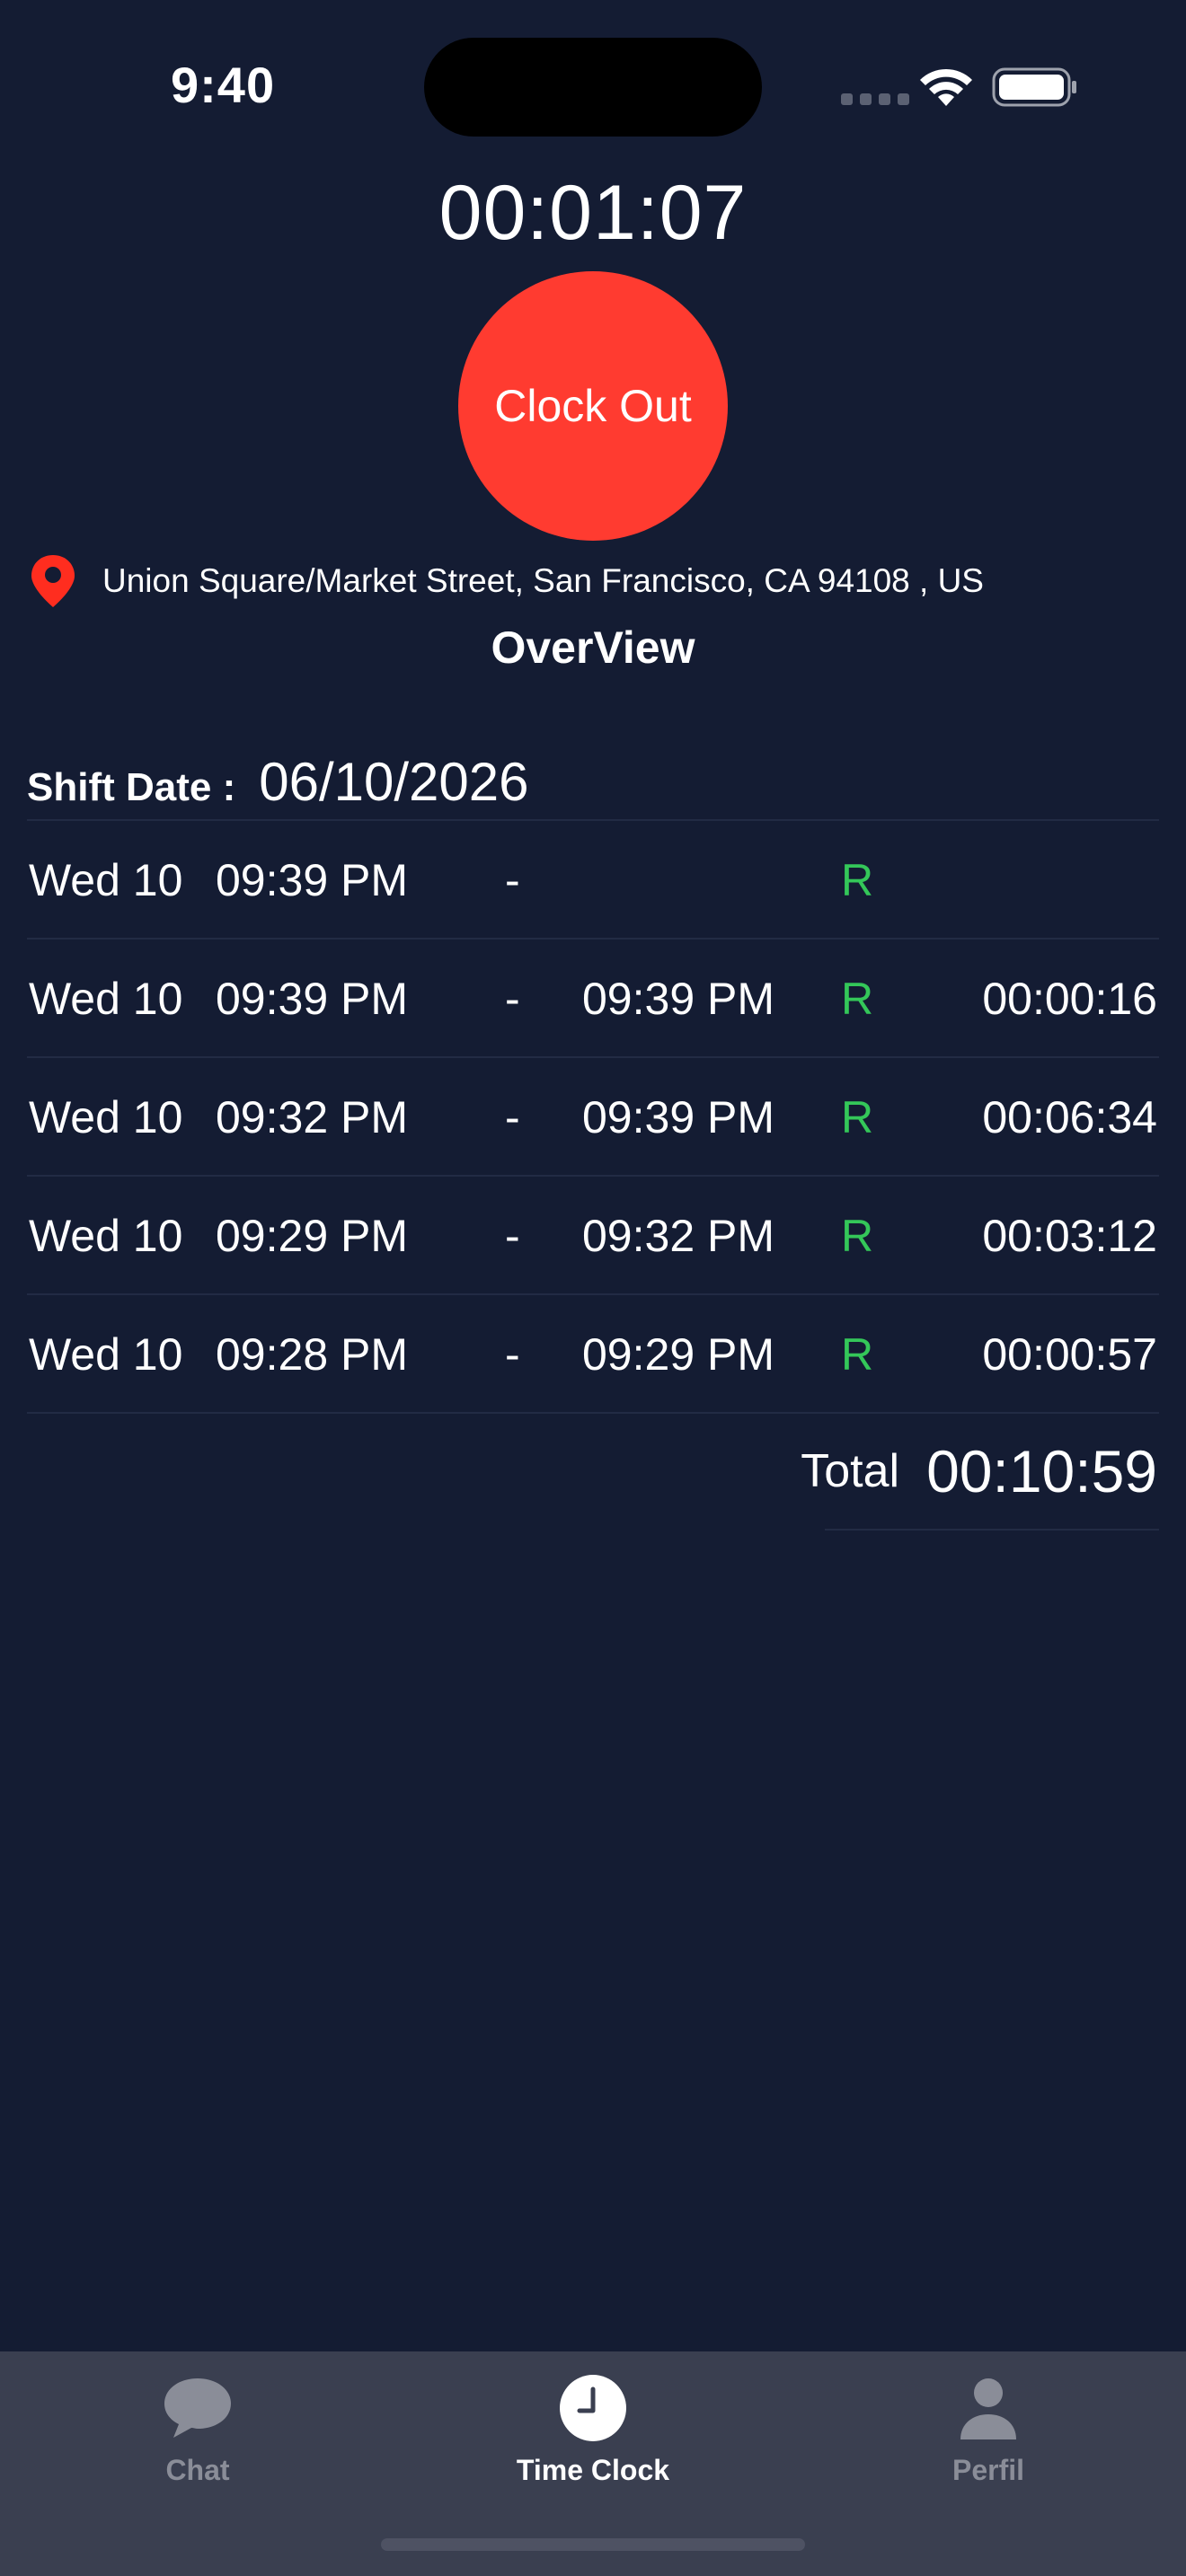 The image size is (1186, 2576). What do you see at coordinates (312, 1236) in the screenshot?
I see `entry-start-time: 09:29 PM` at bounding box center [312, 1236].